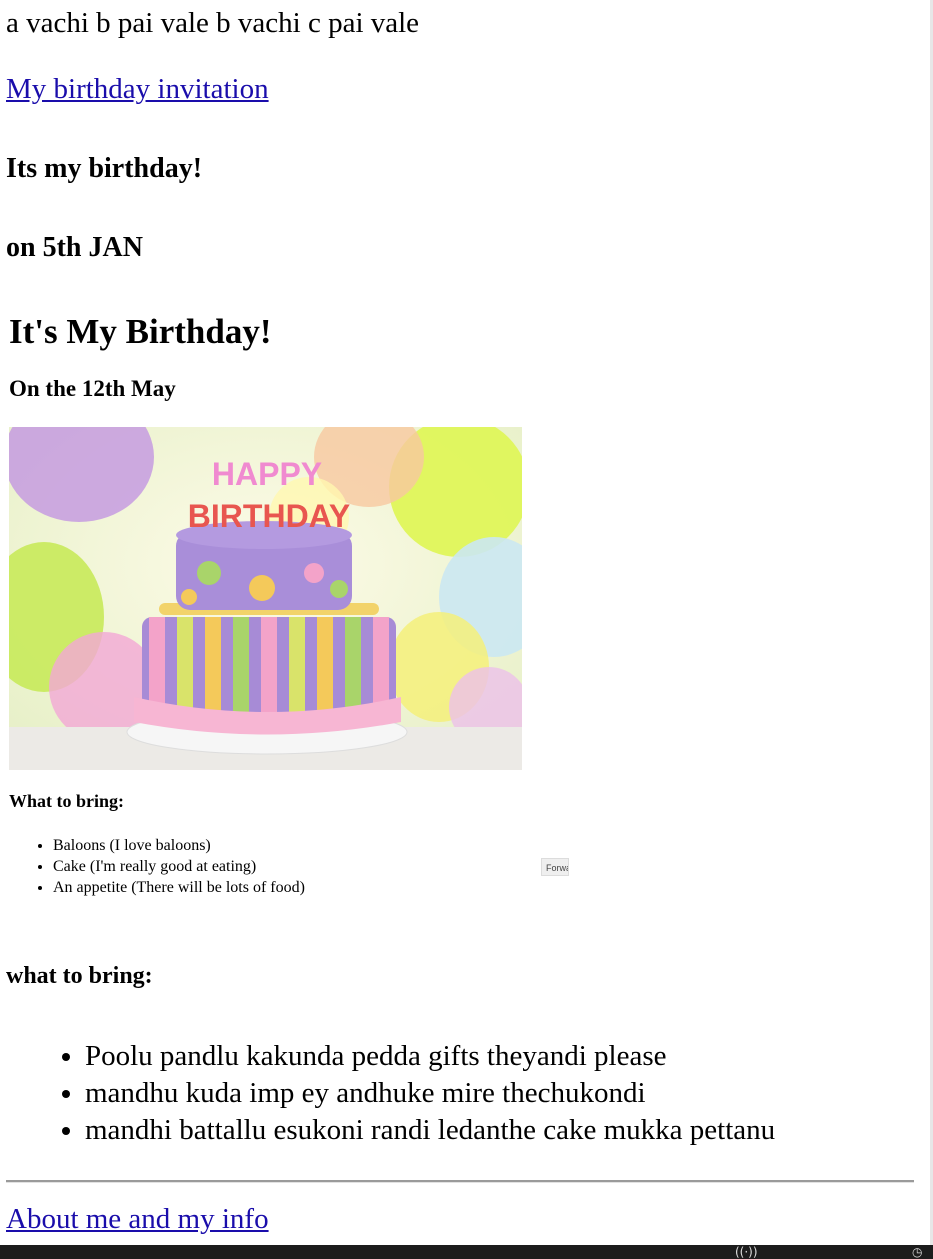 The height and width of the screenshot is (1259, 933). I want to click on intro-text: a vachi b pai vale b vachi c pai vale, so click(213, 23).